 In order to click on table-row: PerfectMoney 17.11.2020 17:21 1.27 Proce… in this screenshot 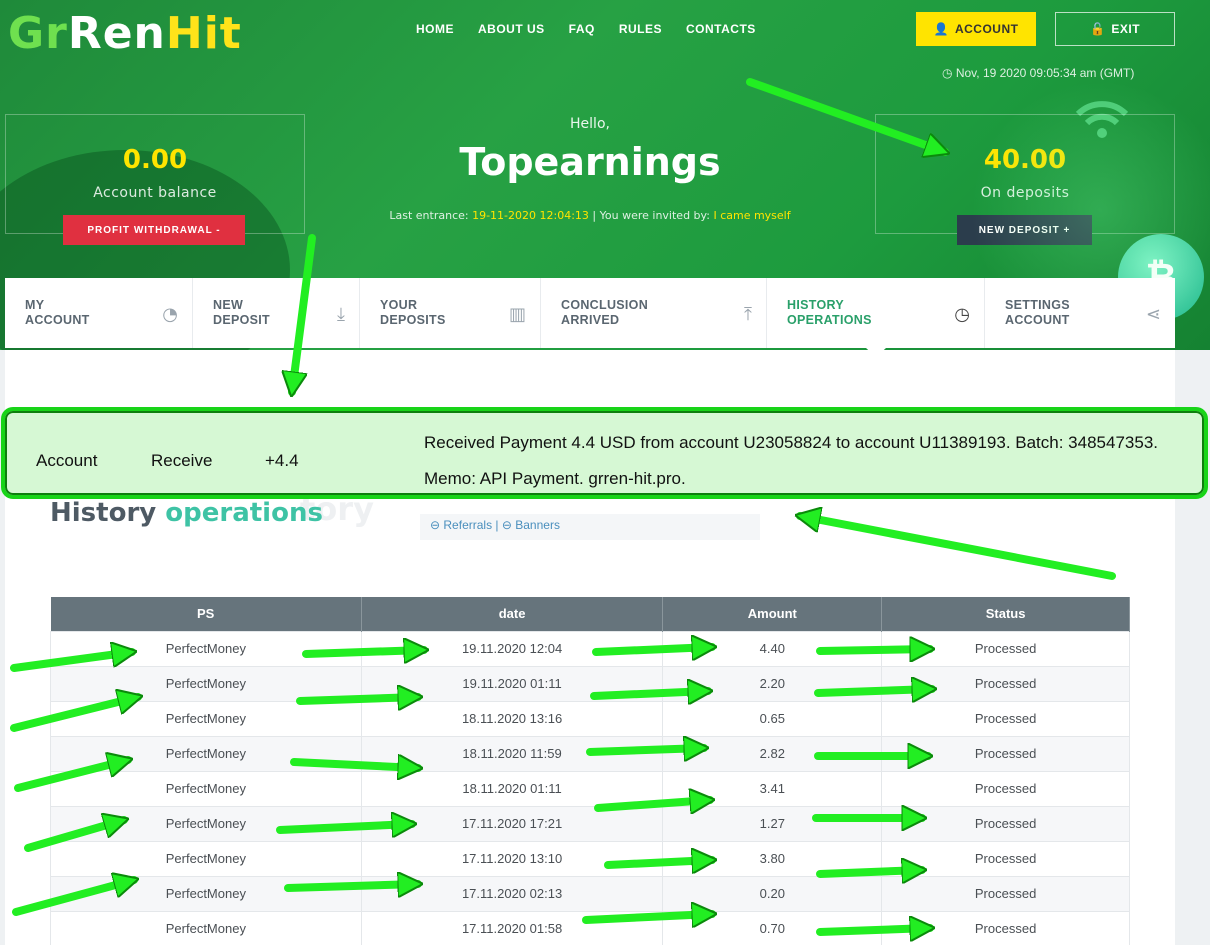, I will do `click(590, 823)`.